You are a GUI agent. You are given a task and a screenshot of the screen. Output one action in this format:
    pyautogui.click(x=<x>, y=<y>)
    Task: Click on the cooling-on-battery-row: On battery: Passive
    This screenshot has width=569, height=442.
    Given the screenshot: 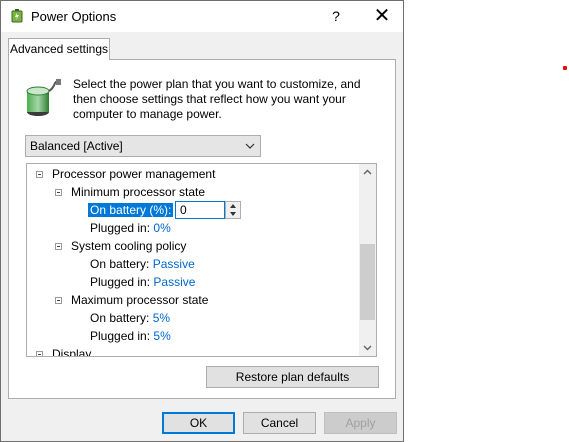 What is the action you would take?
    pyautogui.click(x=142, y=264)
    